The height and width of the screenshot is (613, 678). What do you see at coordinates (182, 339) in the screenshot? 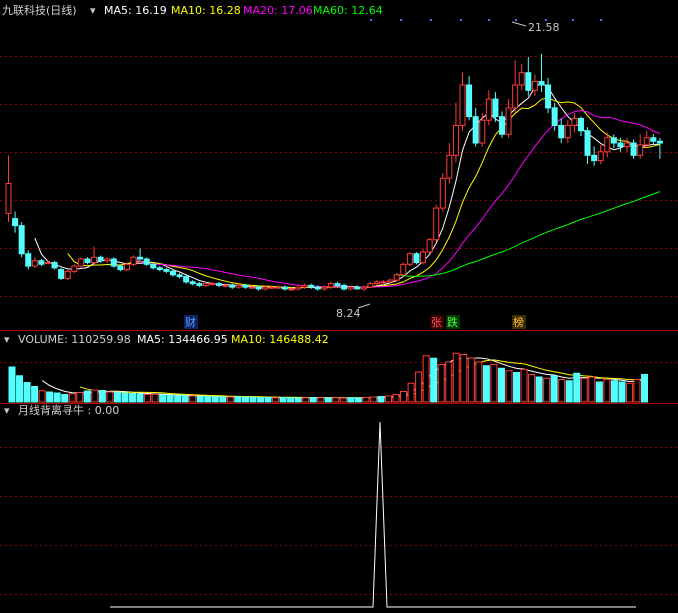
I see `volume-ma5-value: MA5: 134466.95` at bounding box center [182, 339].